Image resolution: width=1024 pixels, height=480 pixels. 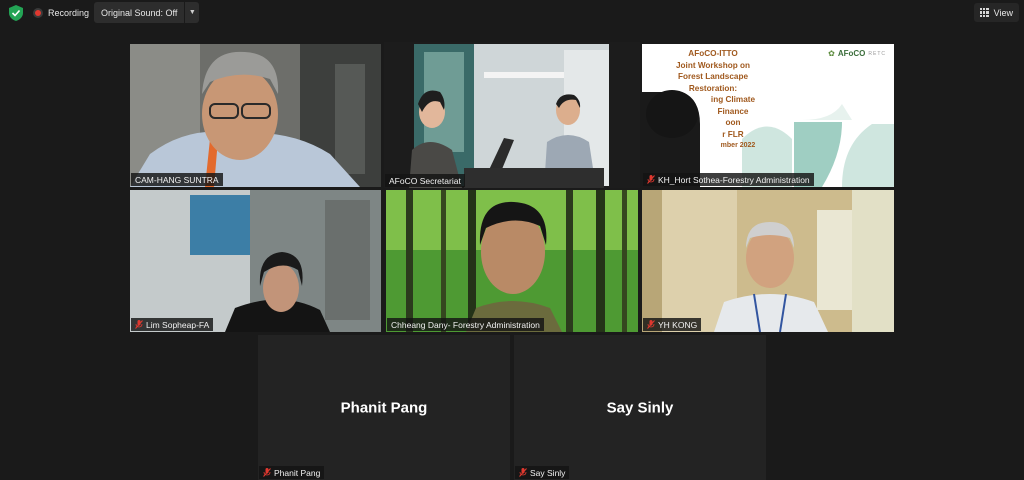 I want to click on participant-name: Lim Sopheap-FA, so click(x=178, y=324).